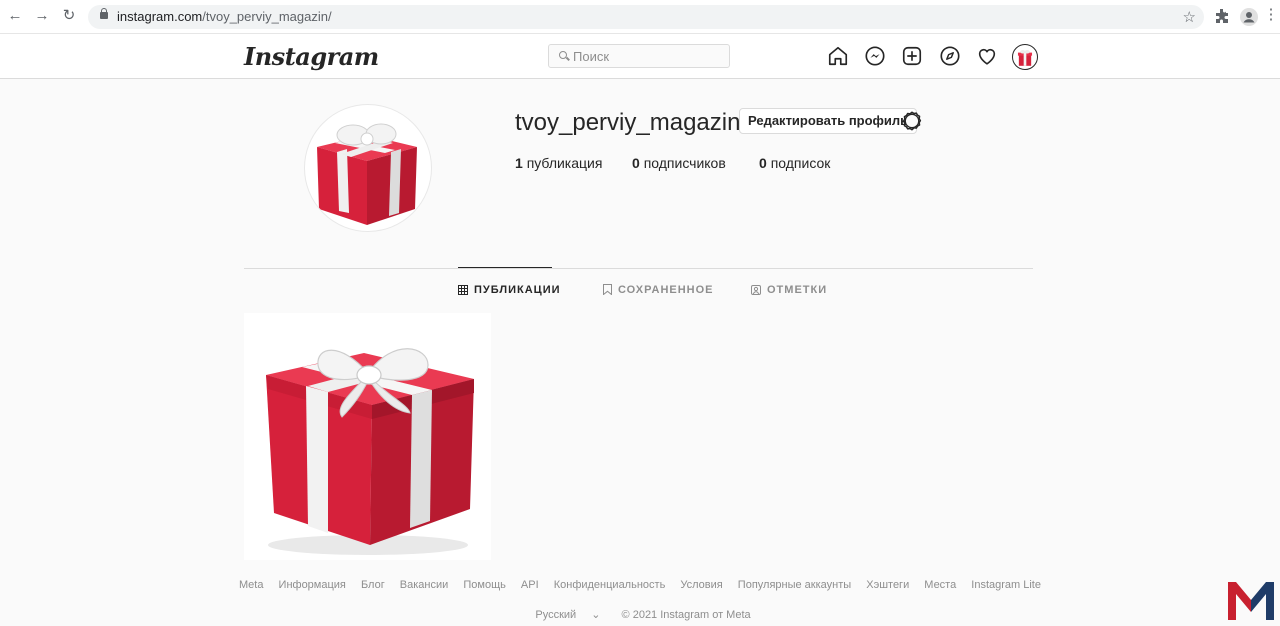 The image size is (1280, 626). Describe the element at coordinates (987, 56) in the screenshot. I see `activity-heart-icon` at that location.